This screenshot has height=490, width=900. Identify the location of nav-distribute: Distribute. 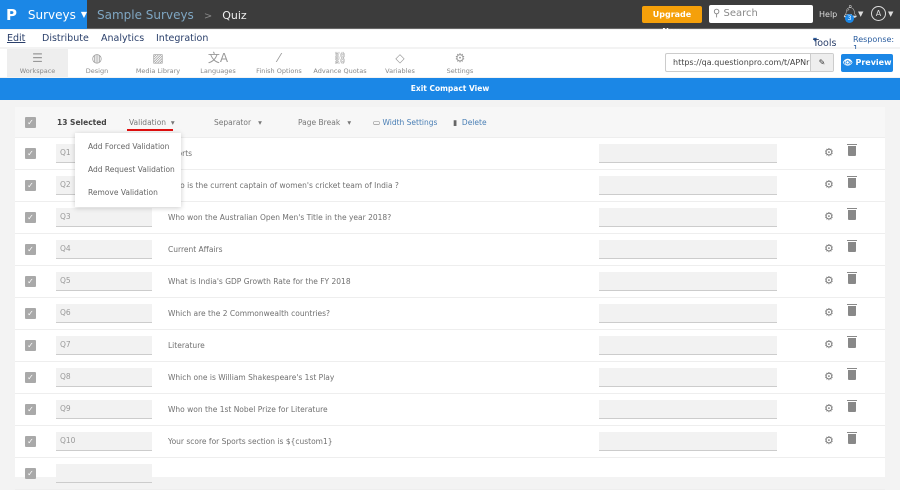
(65, 38).